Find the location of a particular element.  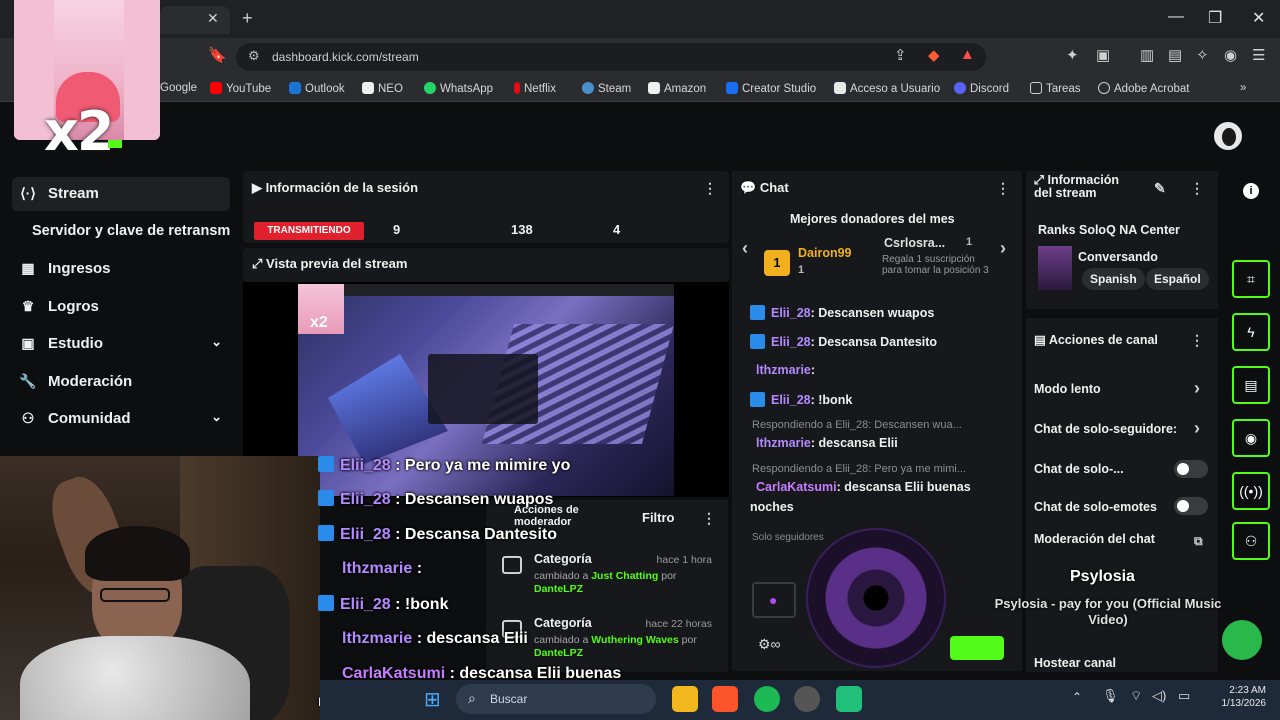

close-tab-icon: ✕ is located at coordinates (213, 18).